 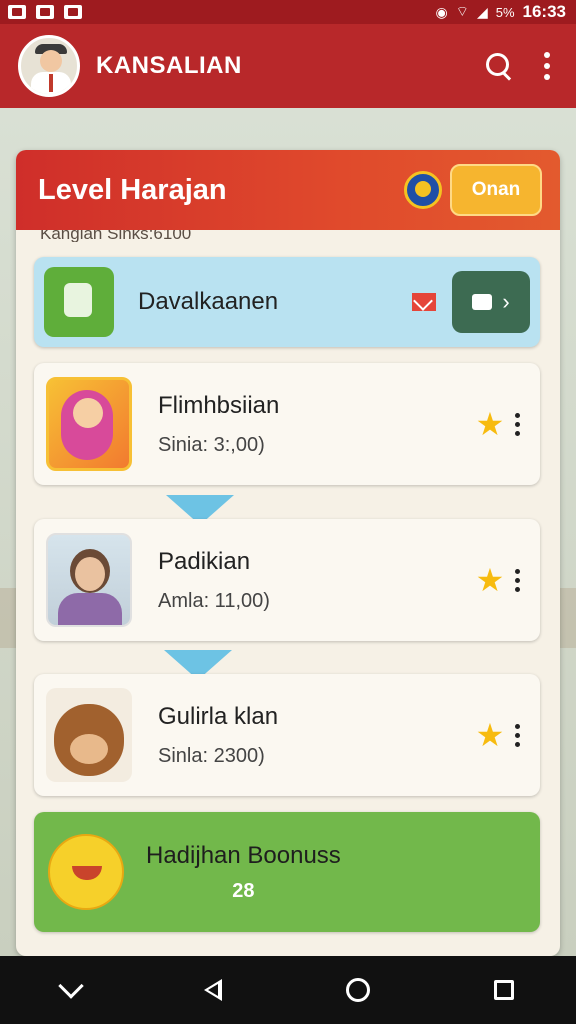 I want to click on list-item-title: Flimhbsiian, so click(x=219, y=405).